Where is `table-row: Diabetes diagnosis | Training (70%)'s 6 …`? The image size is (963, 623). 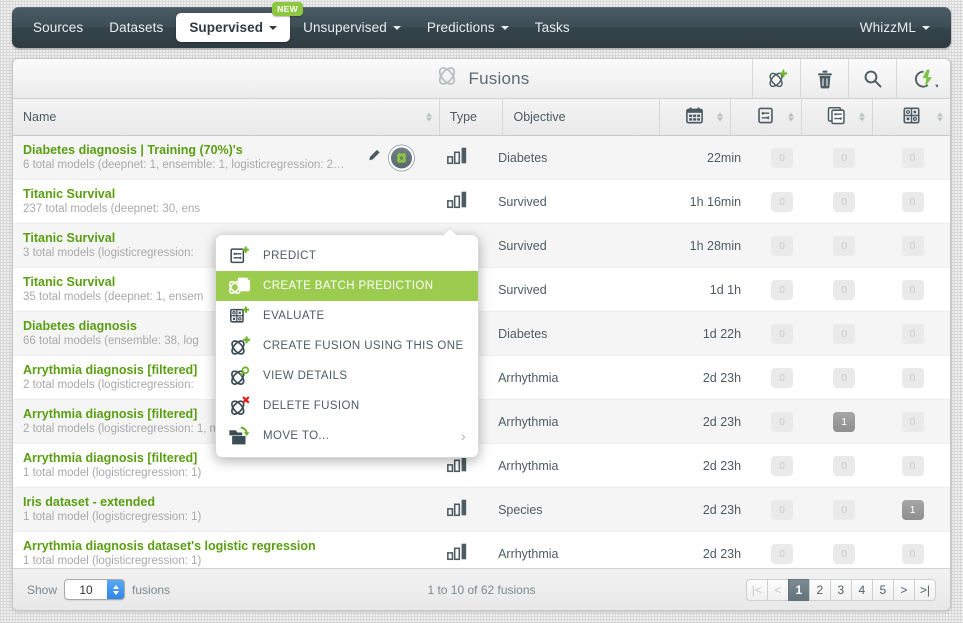 table-row: Diabetes diagnosis | Training (70%)'s 6 … is located at coordinates (481, 158).